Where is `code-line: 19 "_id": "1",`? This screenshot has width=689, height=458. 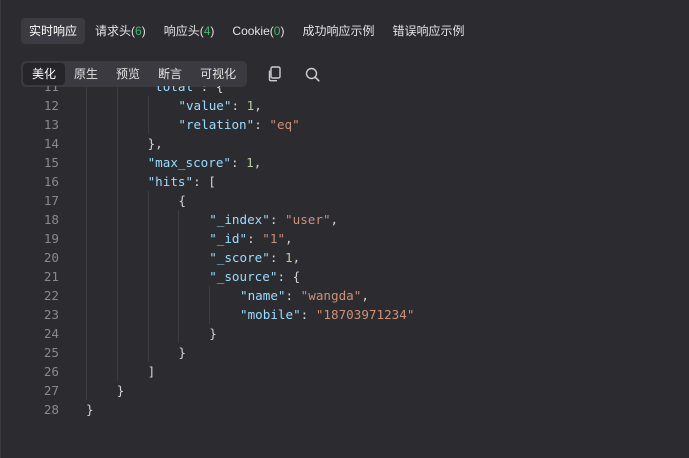
code-line: 19 "_id": "1", is located at coordinates (345, 238).